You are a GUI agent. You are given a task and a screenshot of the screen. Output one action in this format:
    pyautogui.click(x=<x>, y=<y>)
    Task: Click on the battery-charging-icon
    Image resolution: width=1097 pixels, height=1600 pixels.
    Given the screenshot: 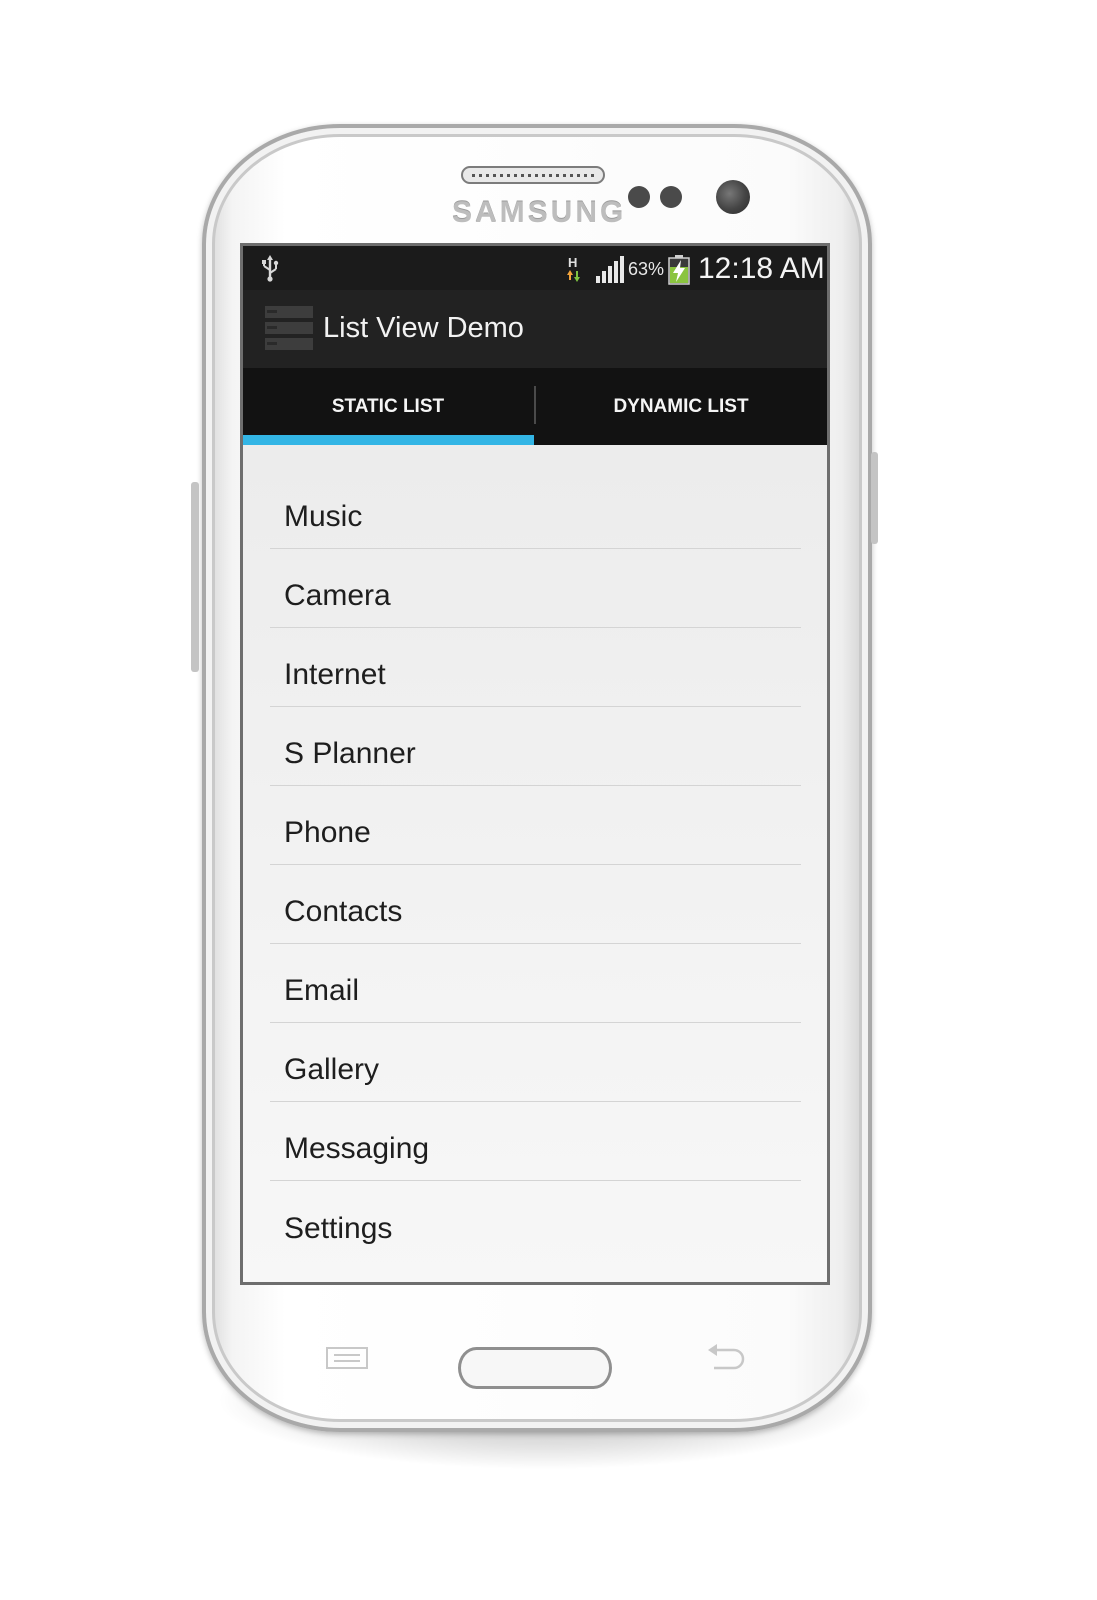 What is the action you would take?
    pyautogui.click(x=679, y=270)
    